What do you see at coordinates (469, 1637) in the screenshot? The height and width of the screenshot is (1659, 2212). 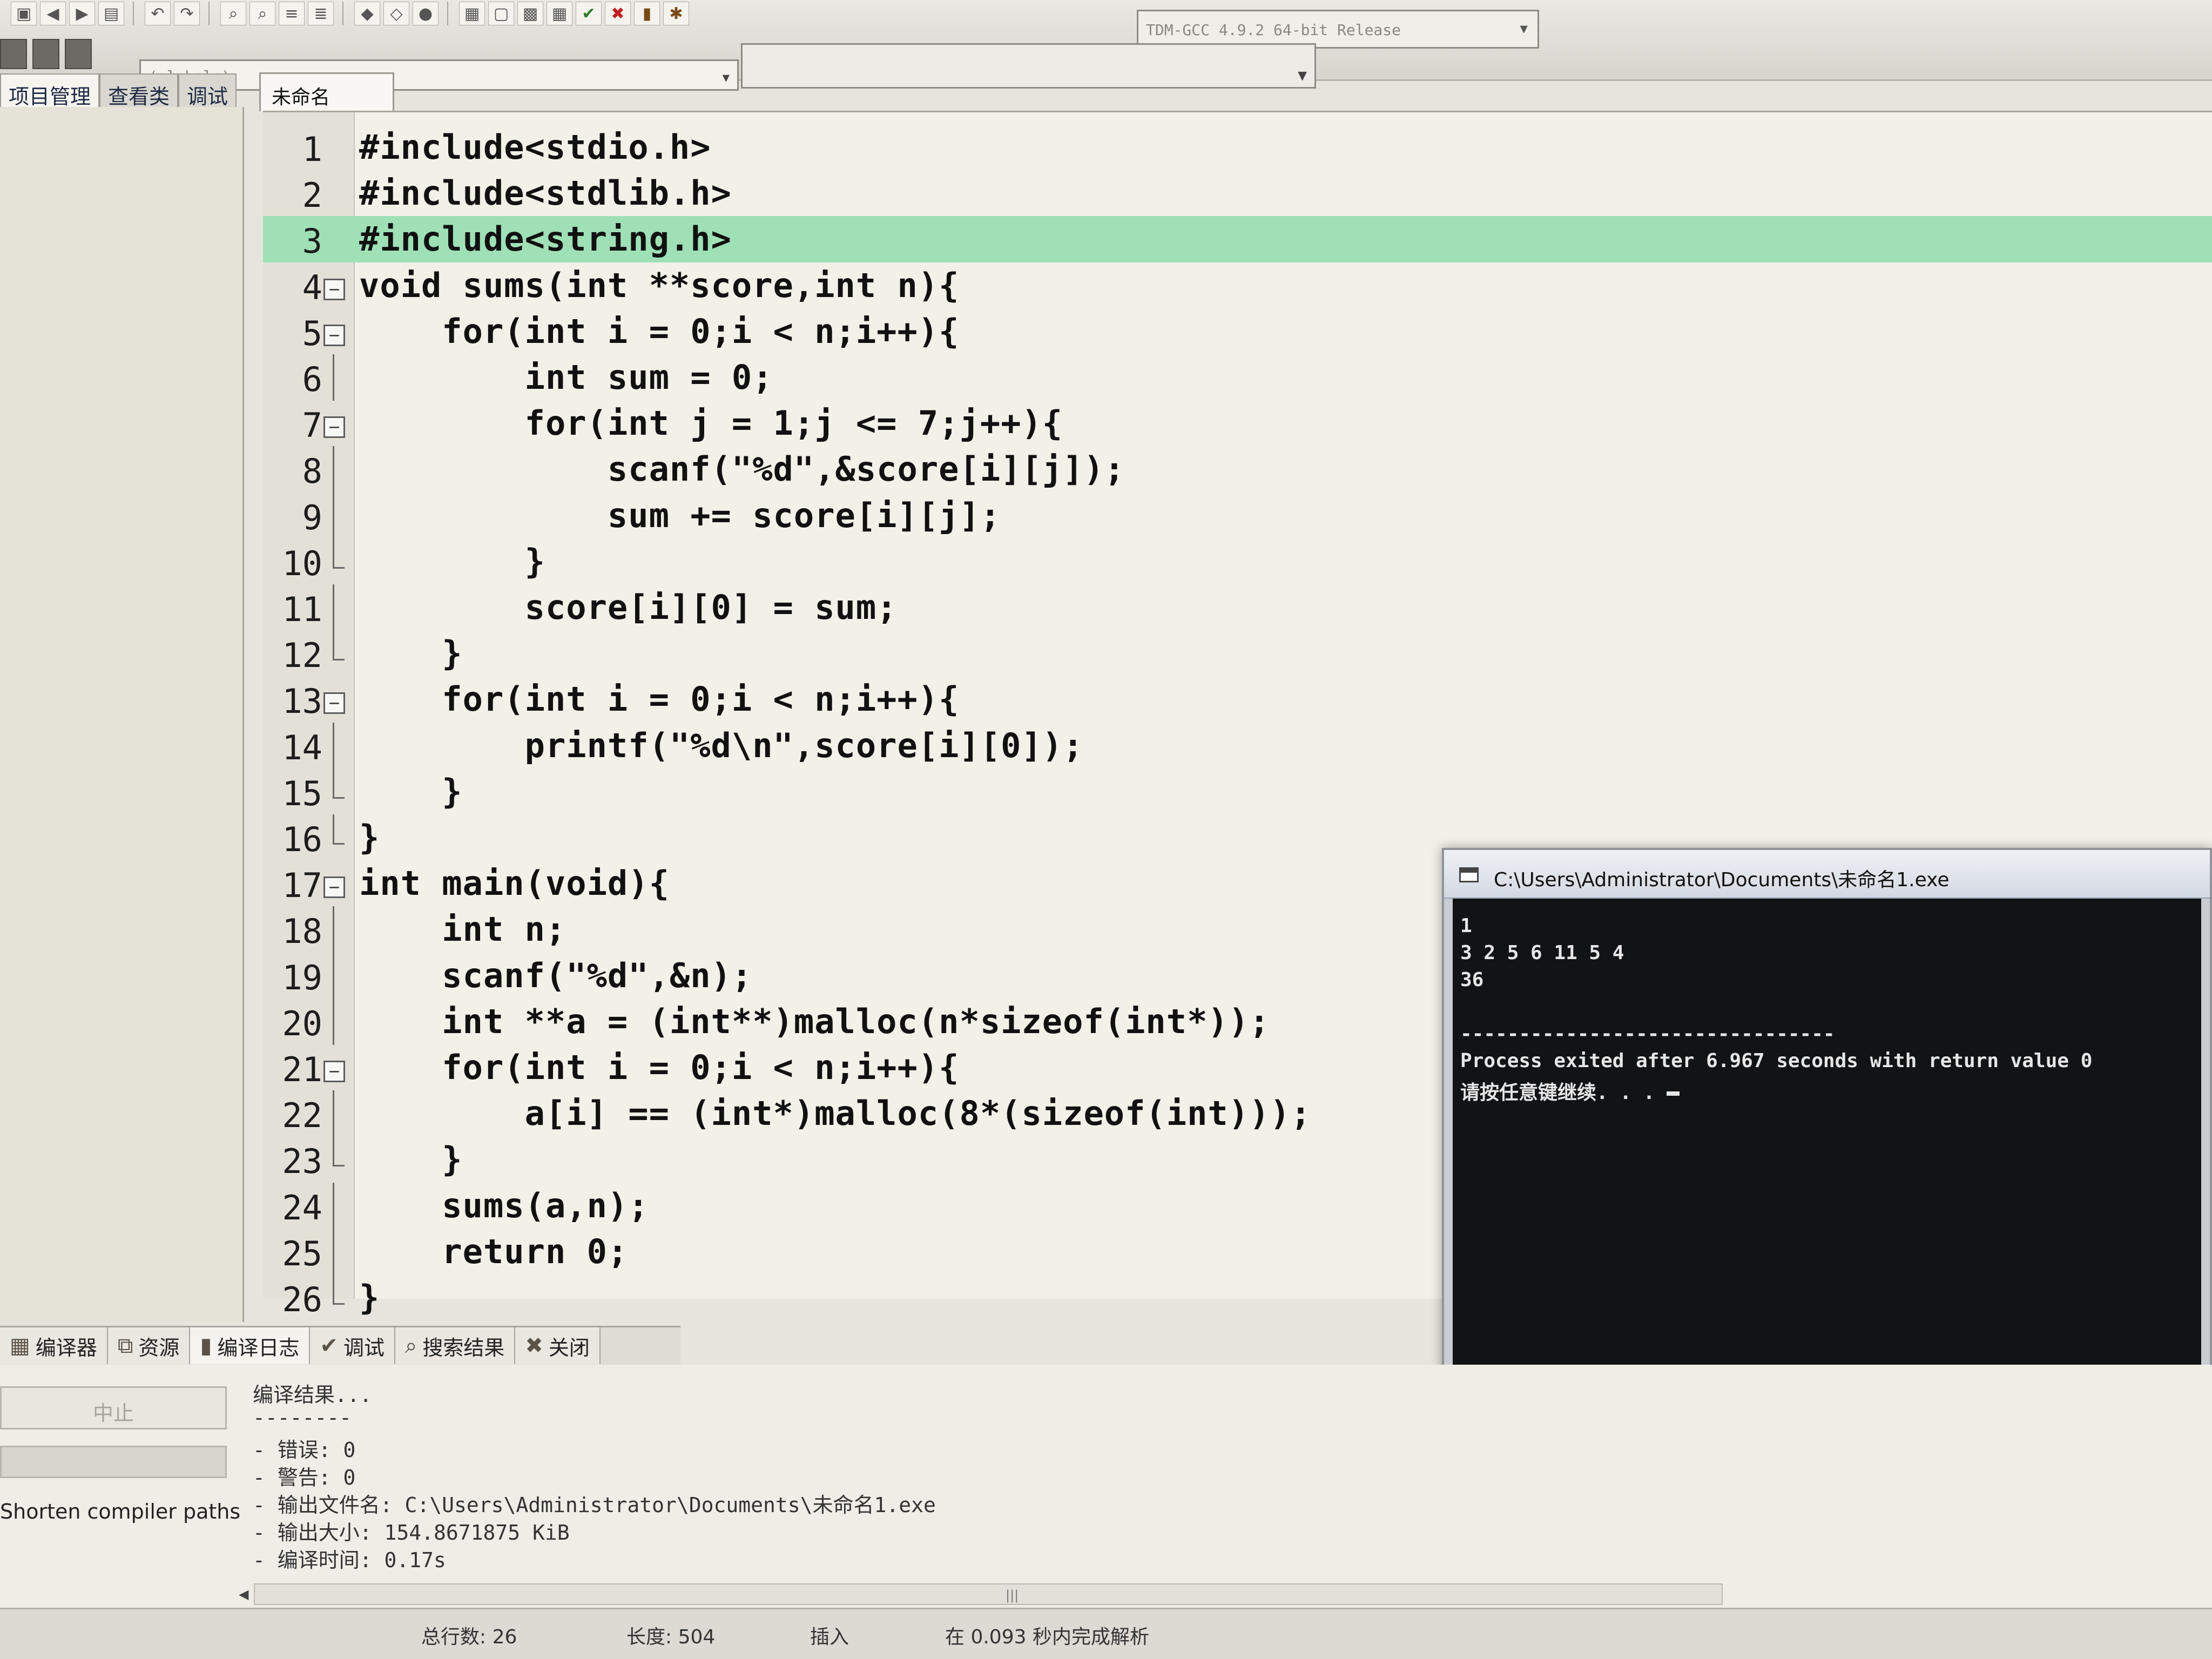 I see `status-line-count: 总行数: 26` at bounding box center [469, 1637].